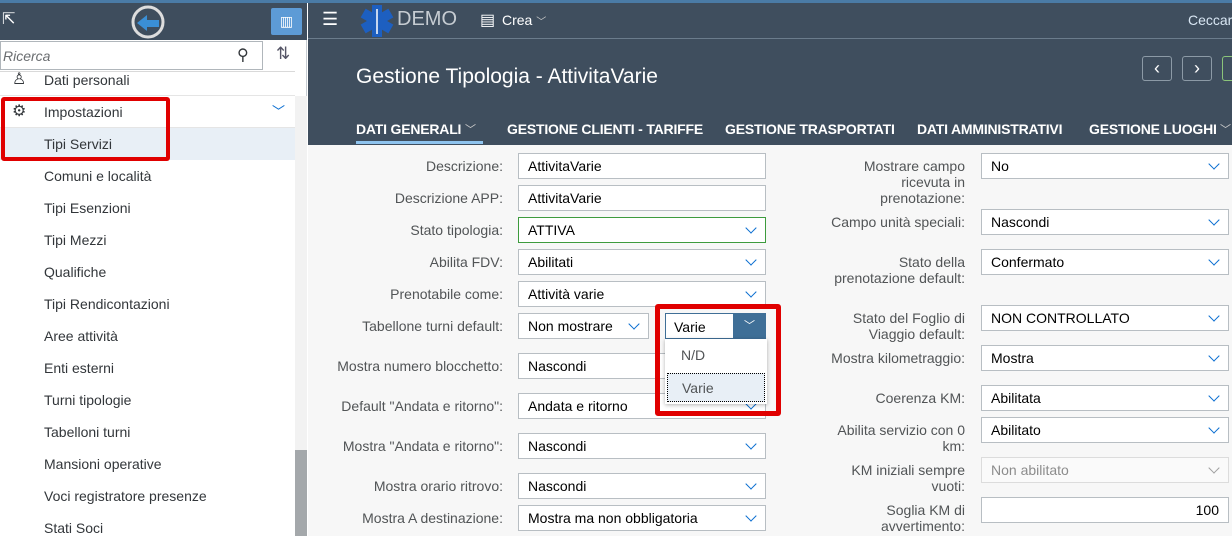  What do you see at coordinates (605, 129) in the screenshot?
I see `tab-item: GESTIONE CLIENTI - TARIFFE` at bounding box center [605, 129].